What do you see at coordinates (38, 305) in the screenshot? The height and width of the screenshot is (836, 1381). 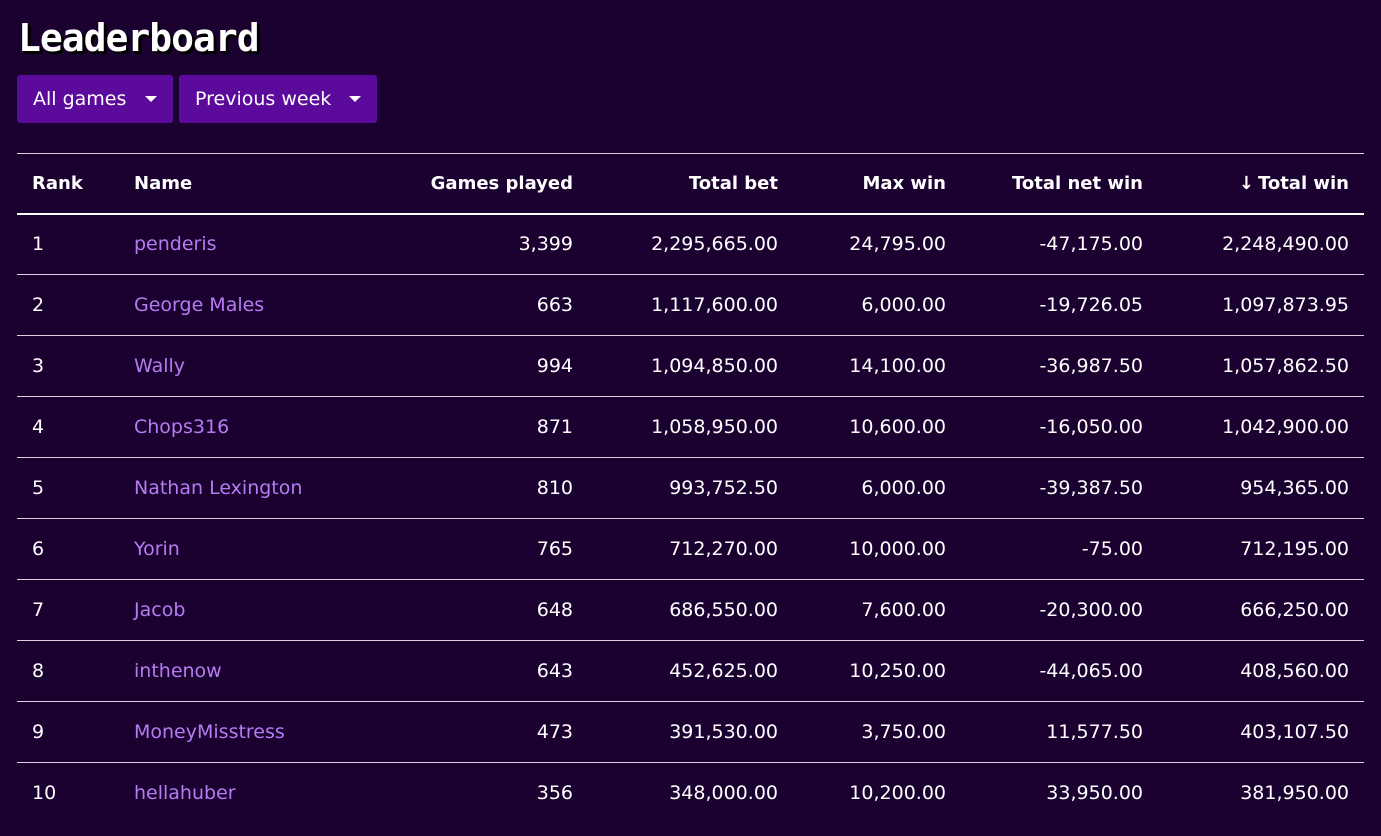 I see `rank-cell: 2` at bounding box center [38, 305].